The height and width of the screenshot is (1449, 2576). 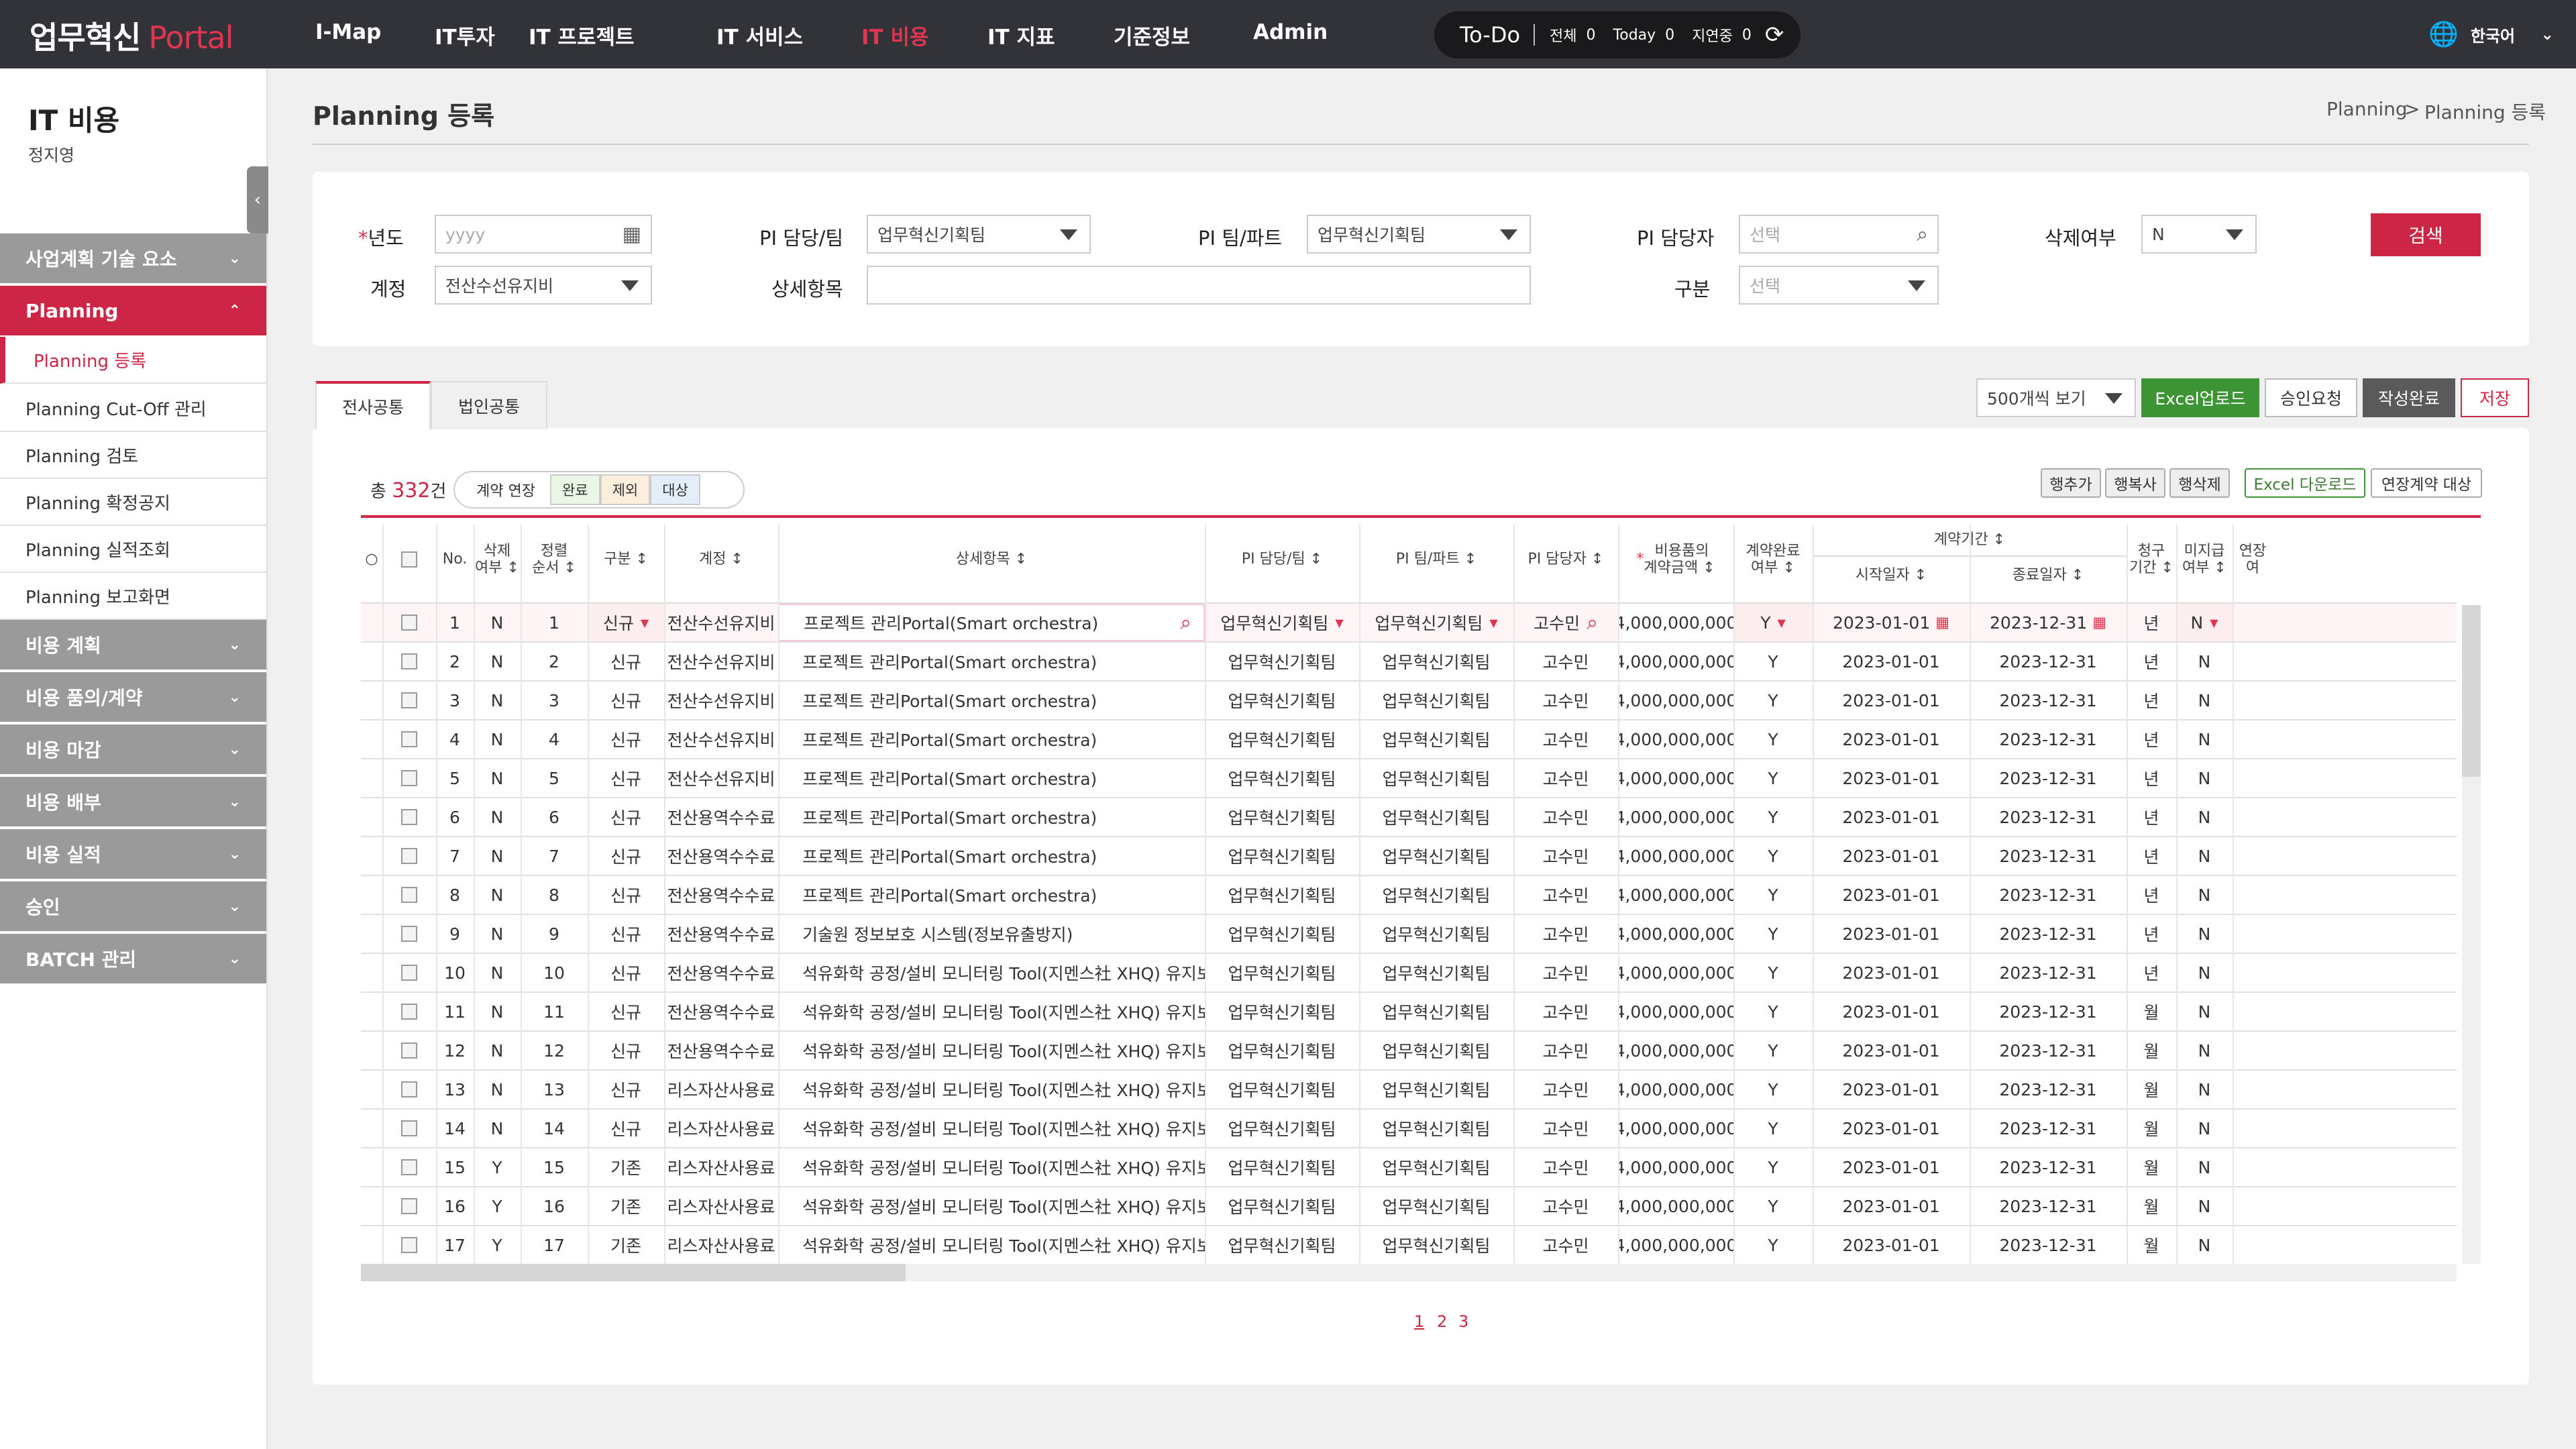 I want to click on pi-owner-input: 선택 ⌕, so click(x=1839, y=234).